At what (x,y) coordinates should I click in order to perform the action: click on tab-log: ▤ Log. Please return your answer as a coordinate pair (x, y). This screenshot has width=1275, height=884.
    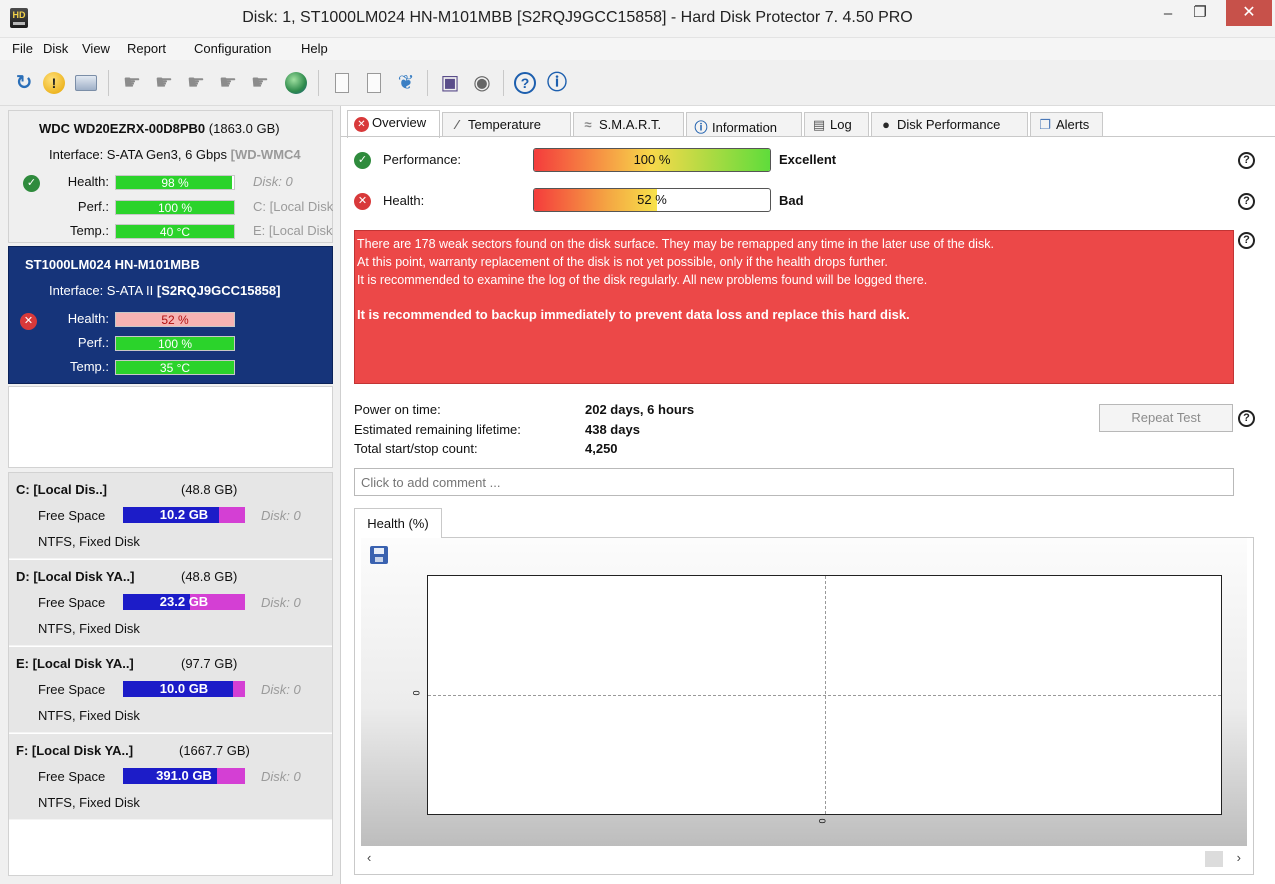
    Looking at the image, I should click on (836, 124).